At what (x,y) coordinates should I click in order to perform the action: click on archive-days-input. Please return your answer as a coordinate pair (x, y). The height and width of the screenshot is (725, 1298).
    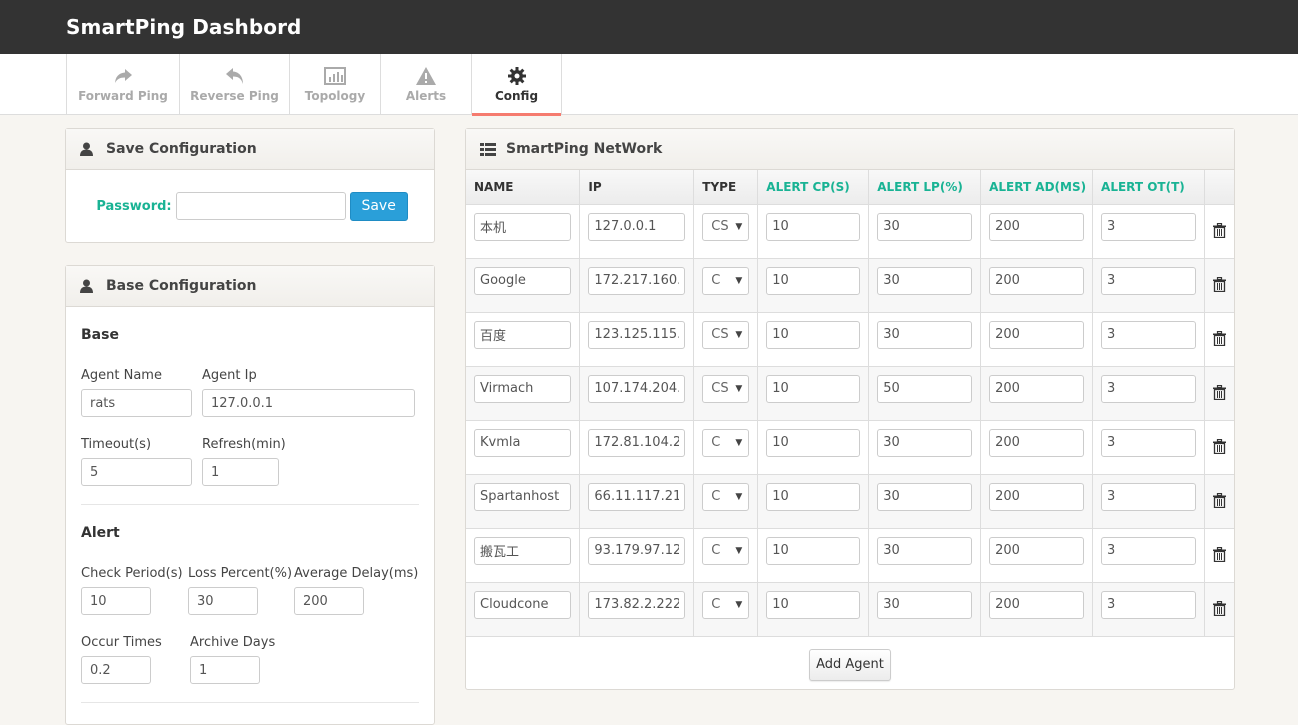
    Looking at the image, I should click on (225, 670).